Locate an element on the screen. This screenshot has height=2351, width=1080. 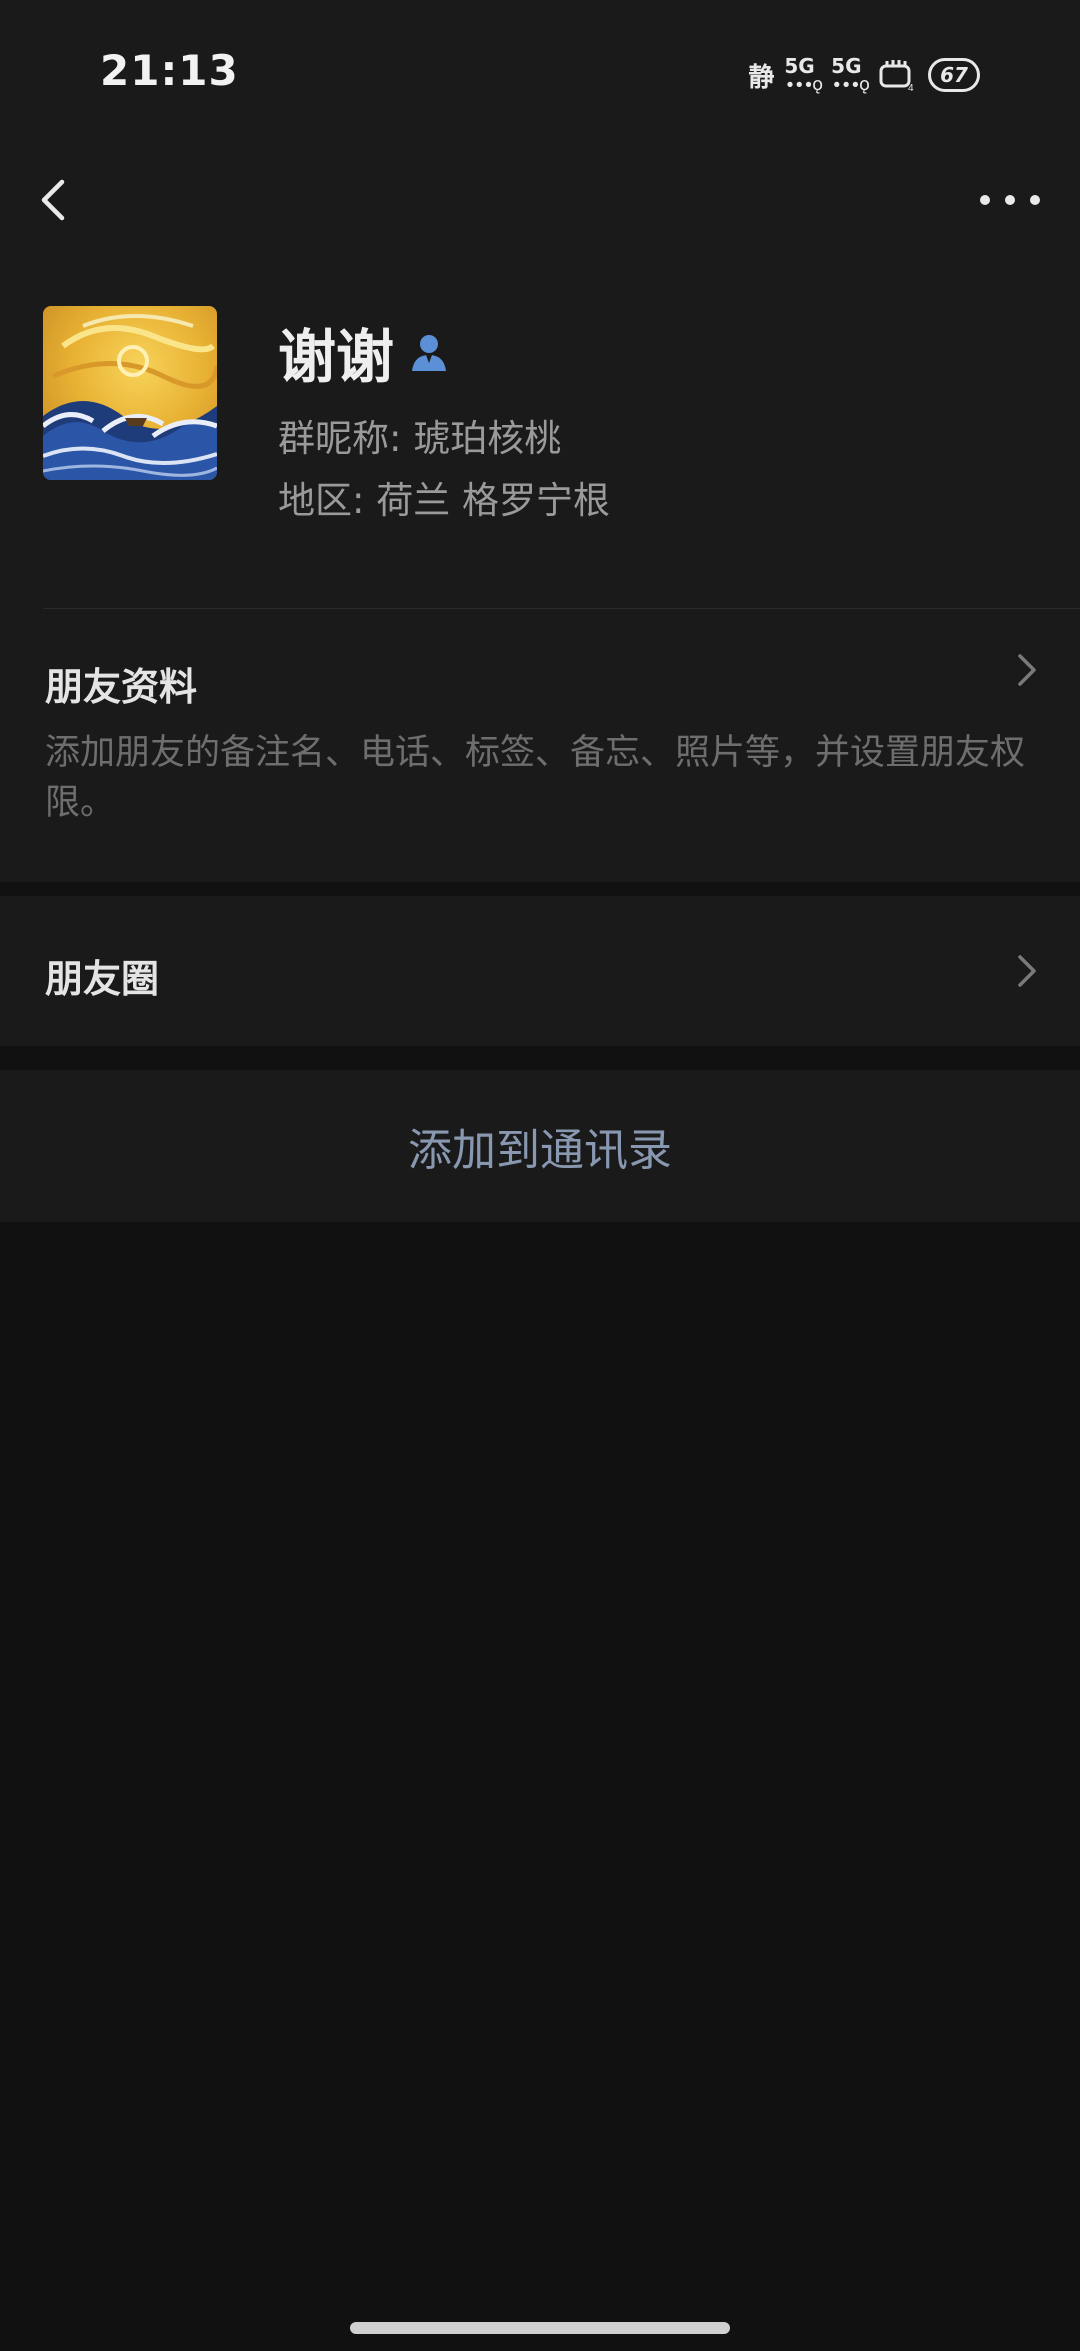
signal-5g-2-icon: 5G ∙∙∙ǫ is located at coordinates (850, 74).